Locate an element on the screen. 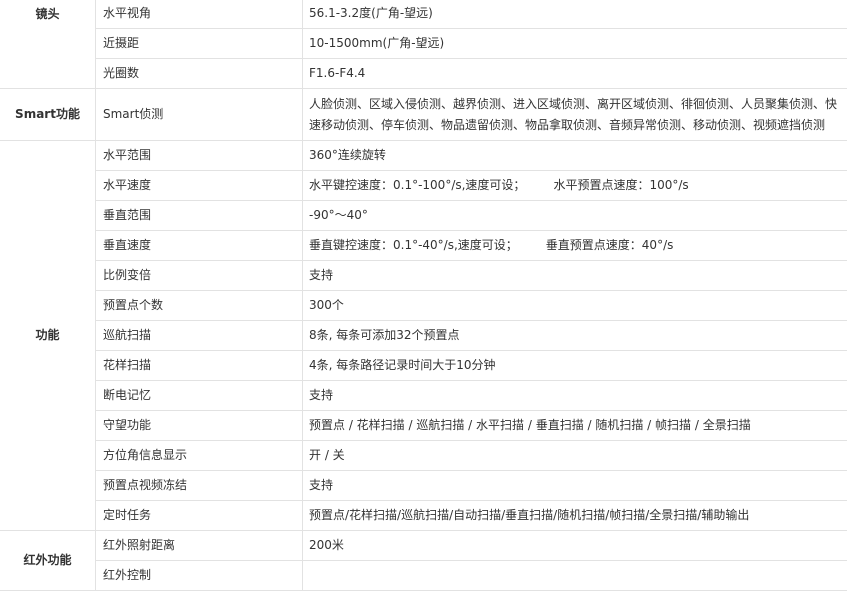 The height and width of the screenshot is (594, 847). spec-name: 方位角信息显示 is located at coordinates (199, 455).